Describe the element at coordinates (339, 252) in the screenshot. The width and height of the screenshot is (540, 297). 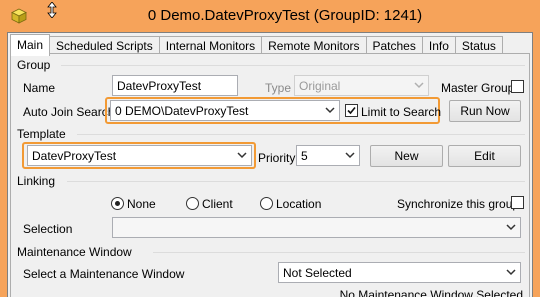
I see `maintenance-divider` at that location.